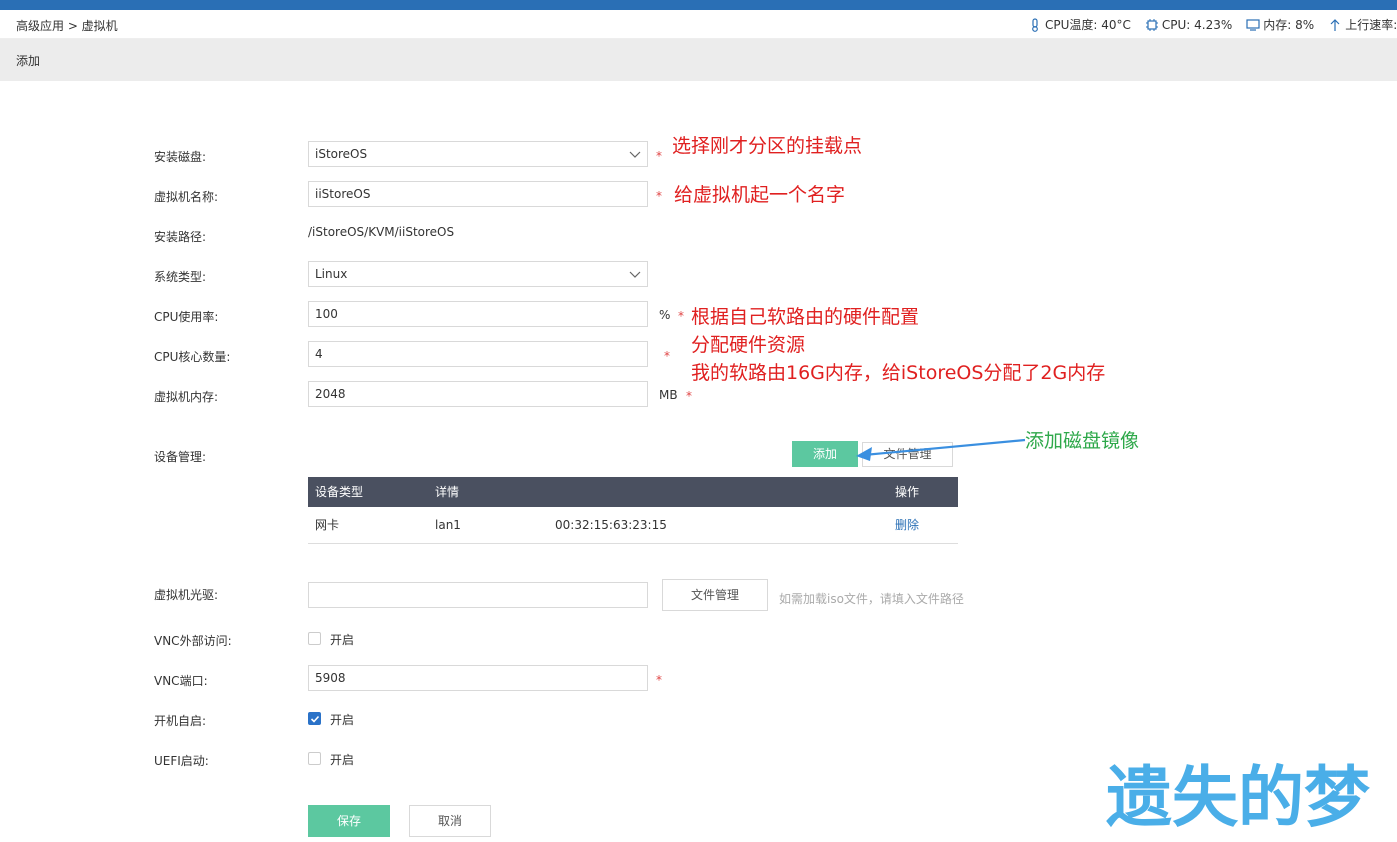 Image resolution: width=1397 pixels, height=842 pixels. Describe the element at coordinates (478, 595) in the screenshot. I see `cdrom-input` at that location.